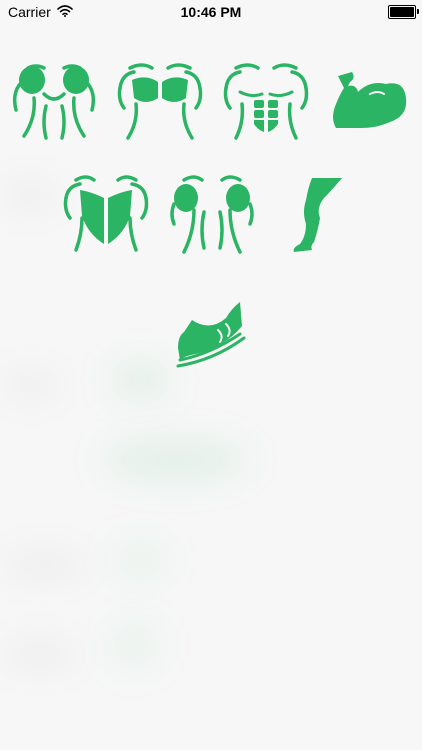  Describe the element at coordinates (54, 102) in the screenshot. I see `shoulders-icon` at that location.